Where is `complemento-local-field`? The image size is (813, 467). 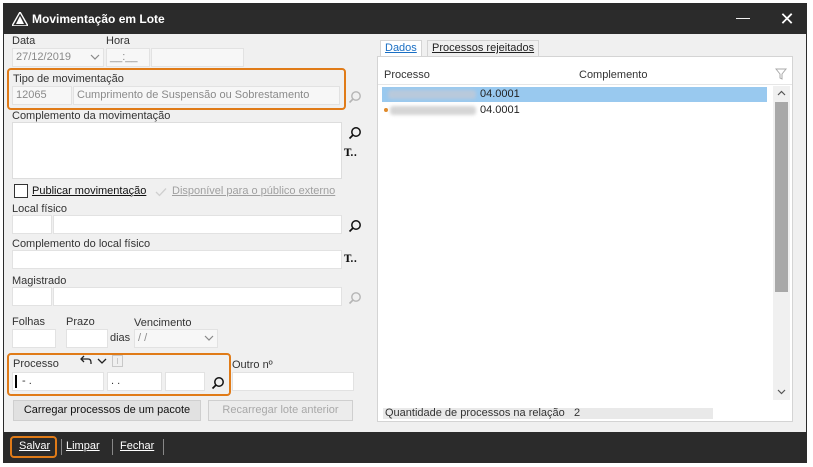
complemento-local-field is located at coordinates (177, 259).